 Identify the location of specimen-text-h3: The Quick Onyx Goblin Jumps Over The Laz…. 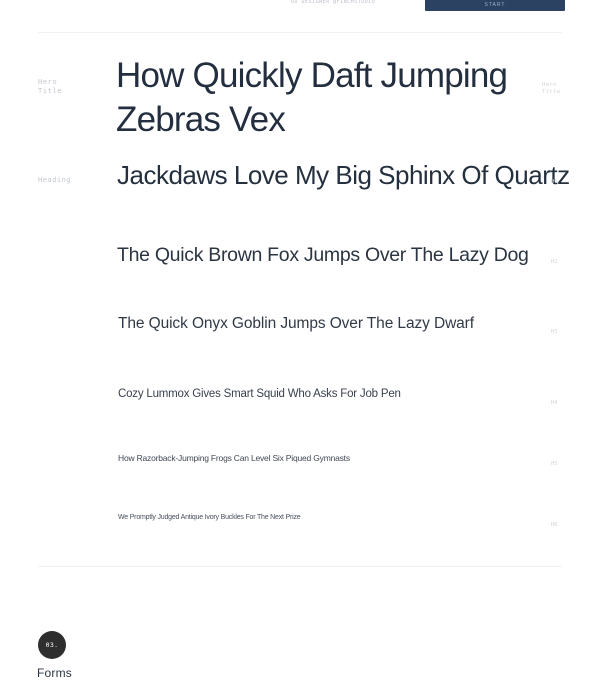
(296, 323).